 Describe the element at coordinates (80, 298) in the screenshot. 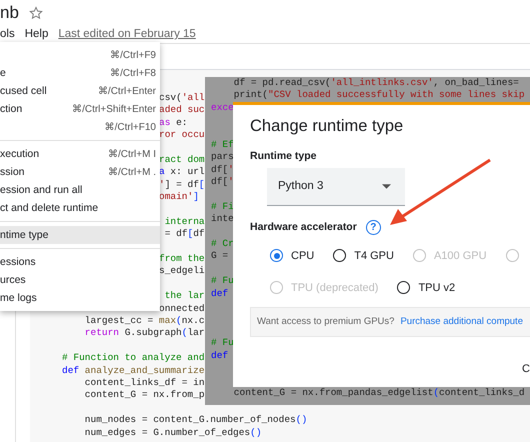

I see `menu-item: me logs` at that location.